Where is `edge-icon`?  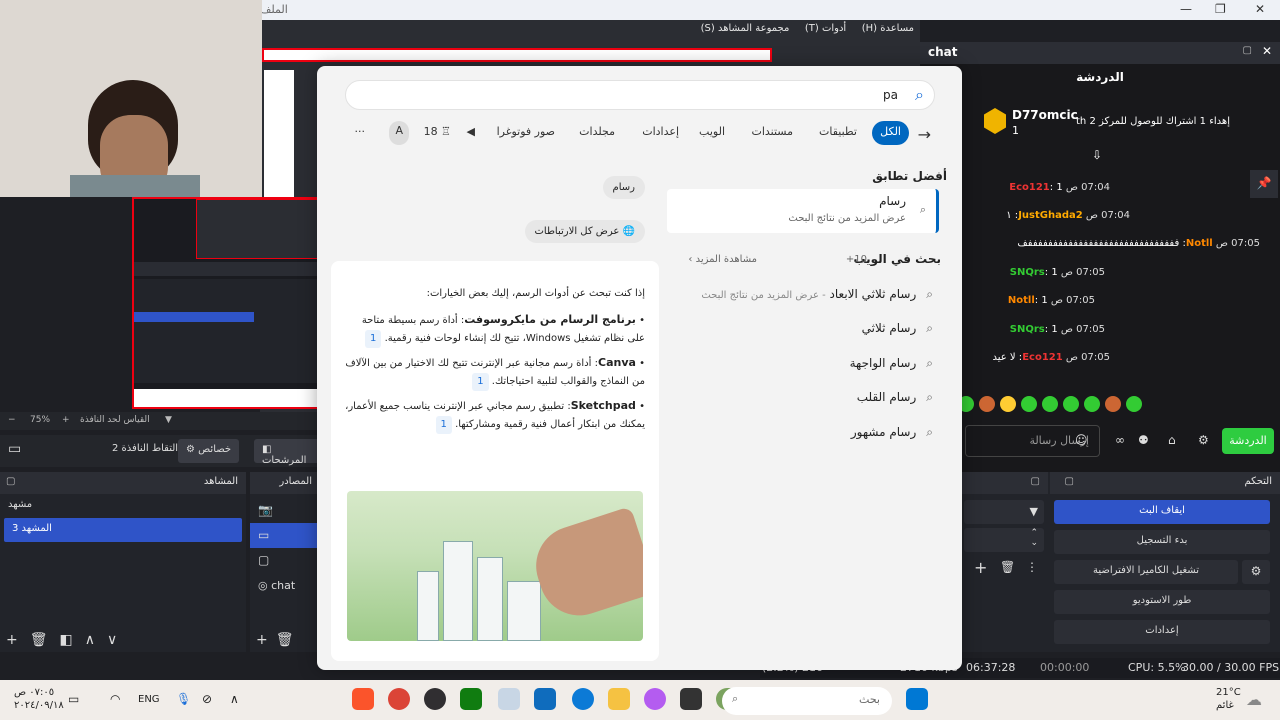 edge-icon is located at coordinates (583, 699).